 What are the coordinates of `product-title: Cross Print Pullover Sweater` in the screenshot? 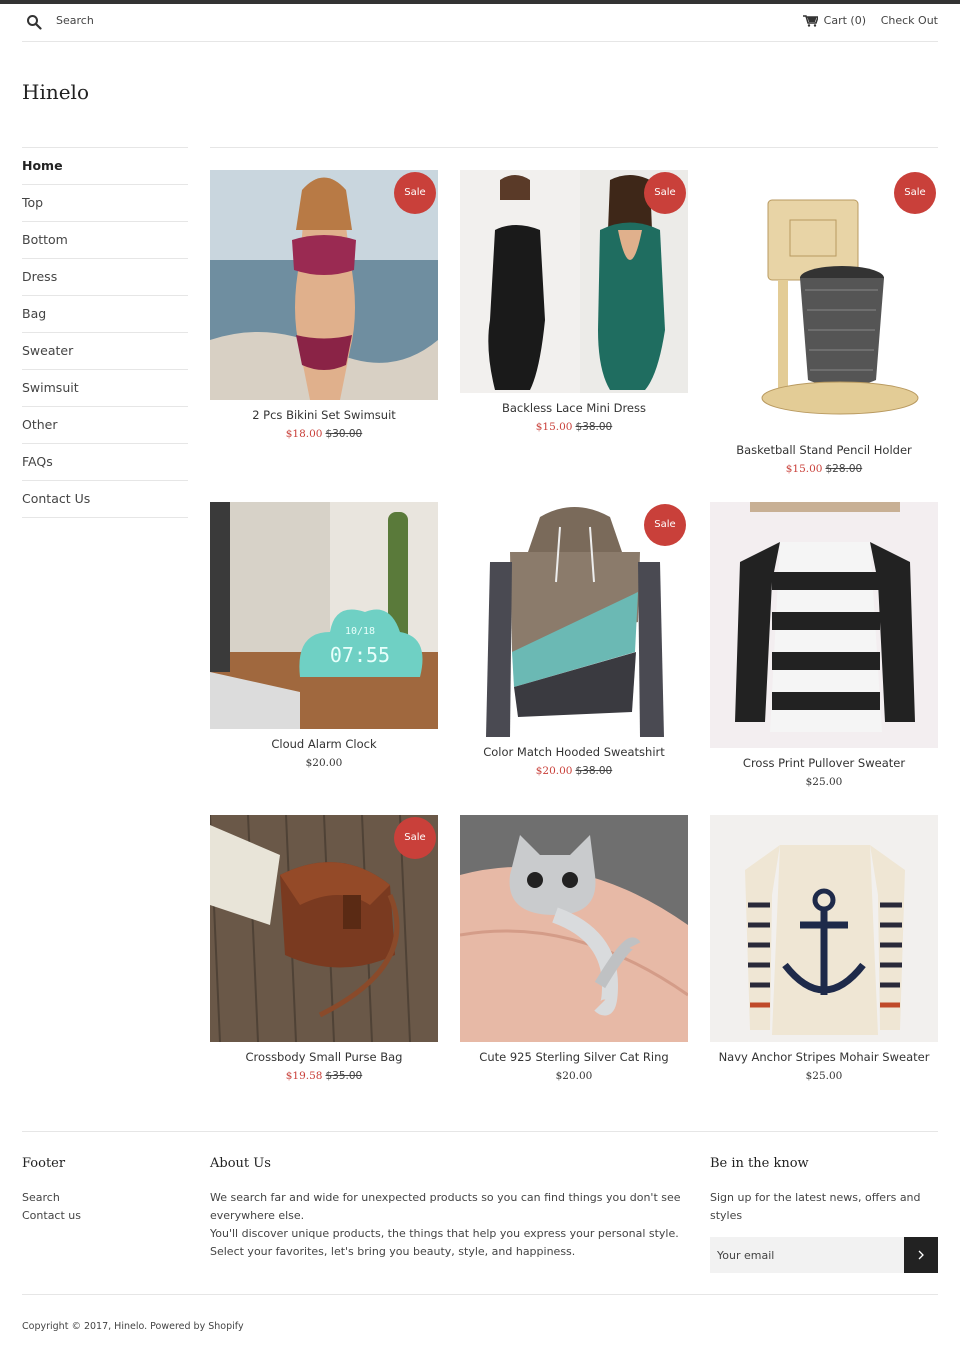 It's located at (824, 763).